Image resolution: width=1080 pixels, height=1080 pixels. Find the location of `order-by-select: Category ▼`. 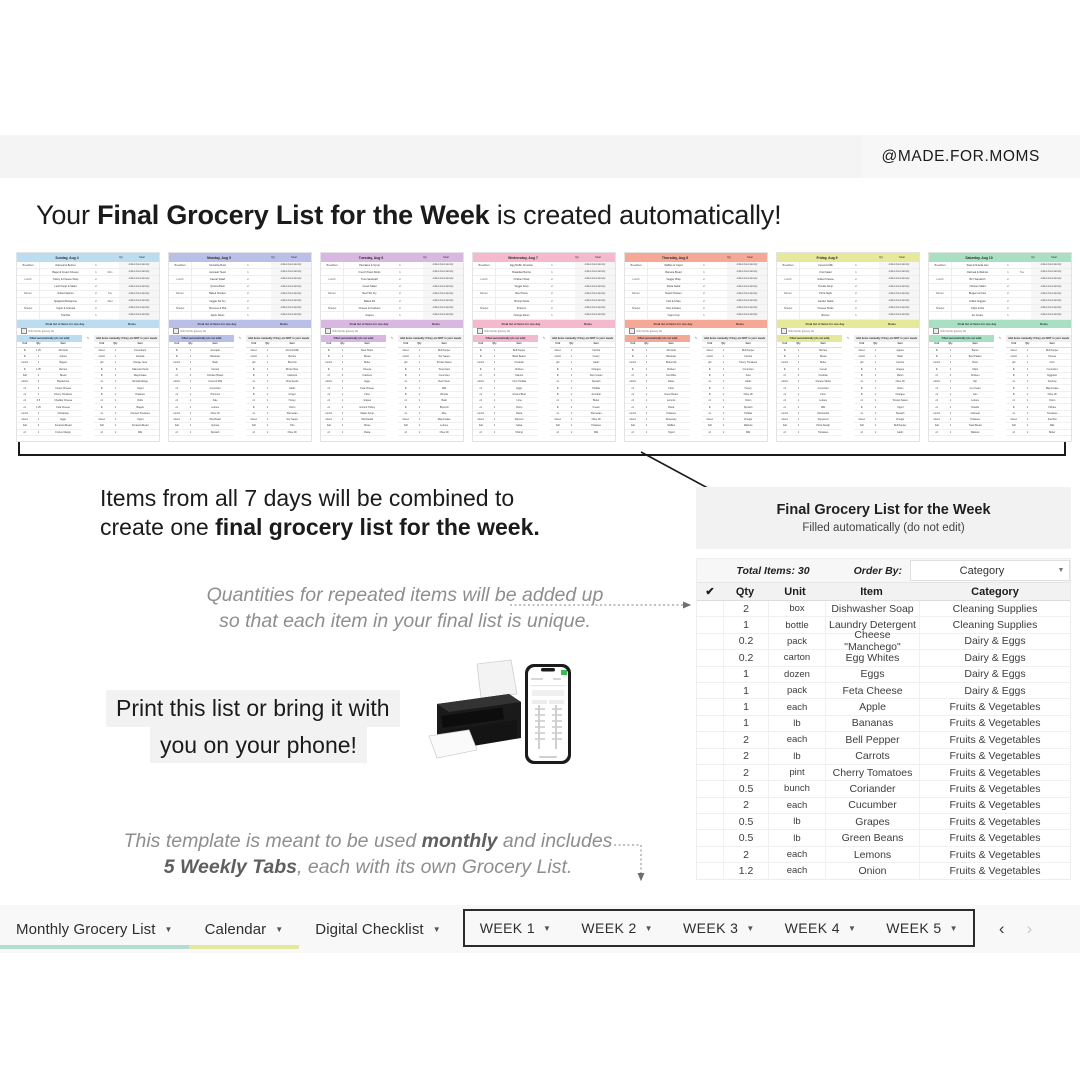

order-by-select: Category ▼ is located at coordinates (990, 570).